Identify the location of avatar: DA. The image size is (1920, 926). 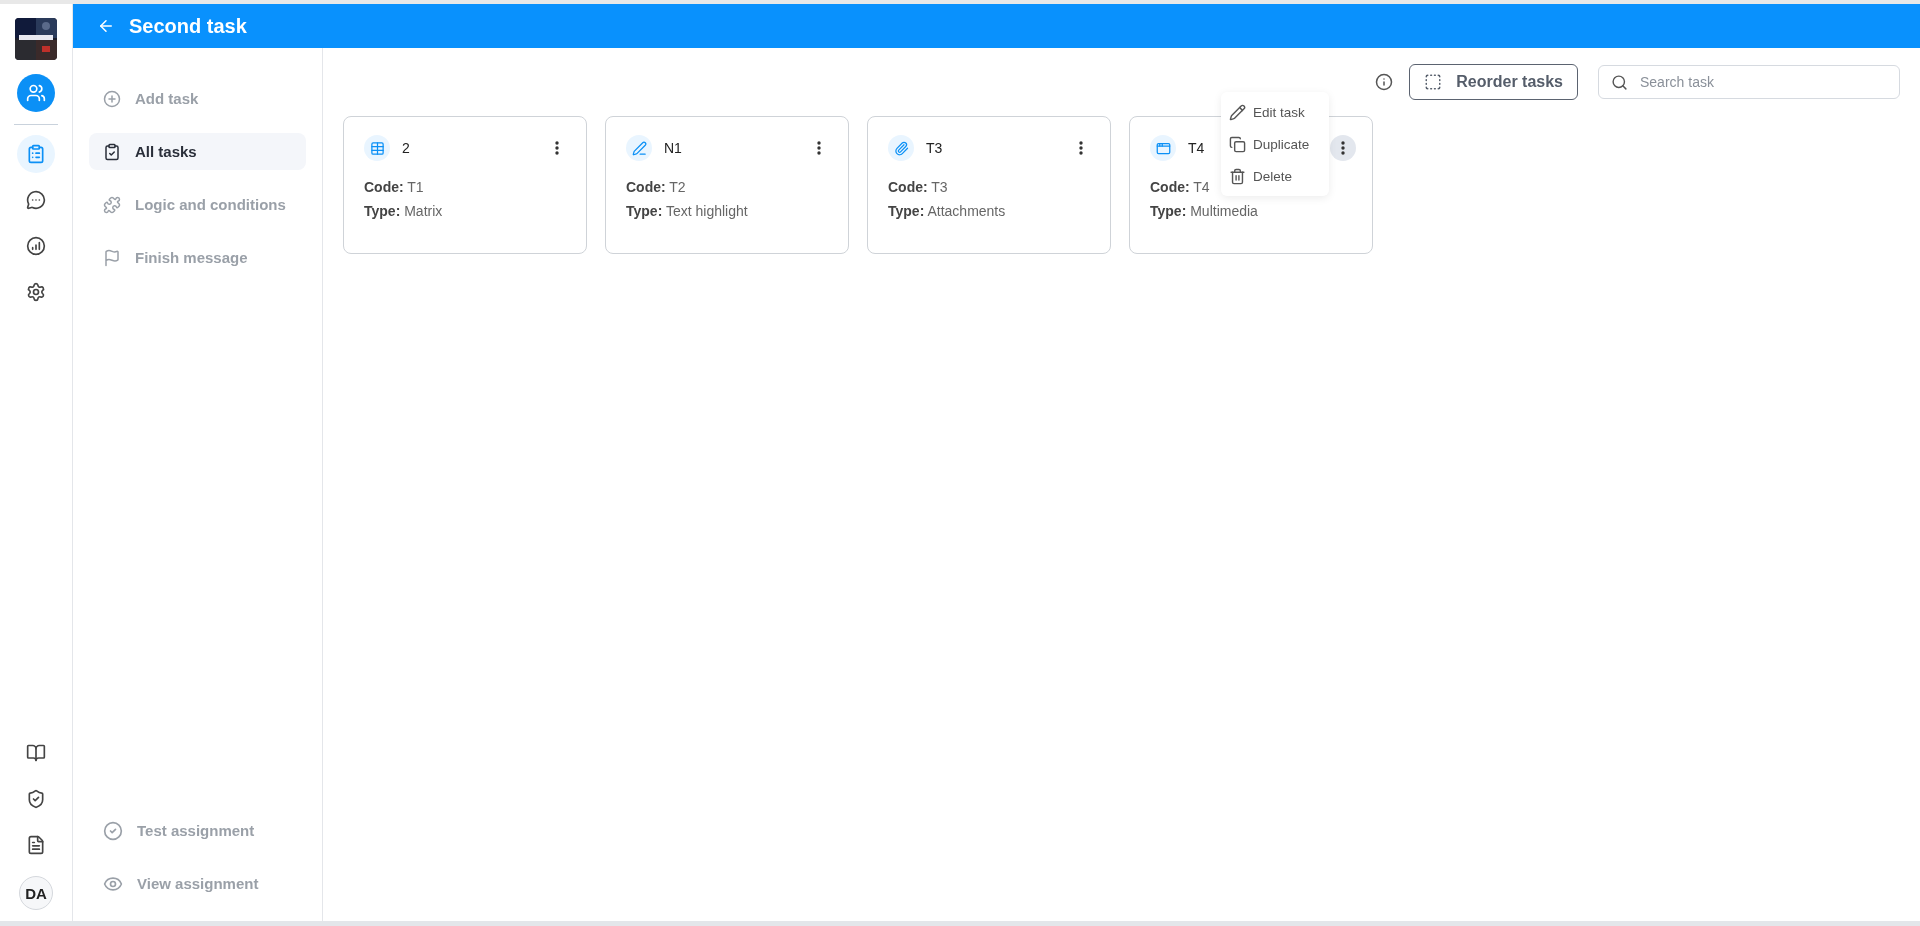
(36, 893).